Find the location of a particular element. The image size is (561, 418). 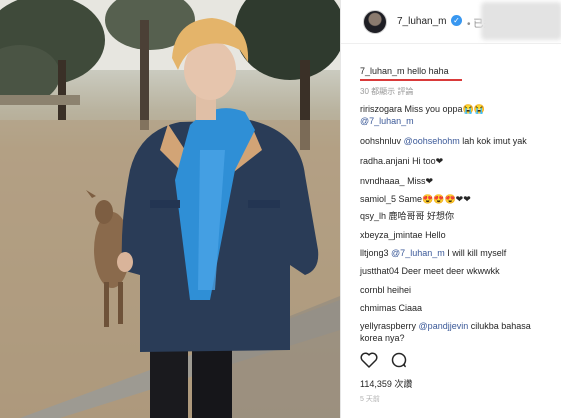

comment-item: nvndhaaa_ Miss❤ is located at coordinates (396, 181).